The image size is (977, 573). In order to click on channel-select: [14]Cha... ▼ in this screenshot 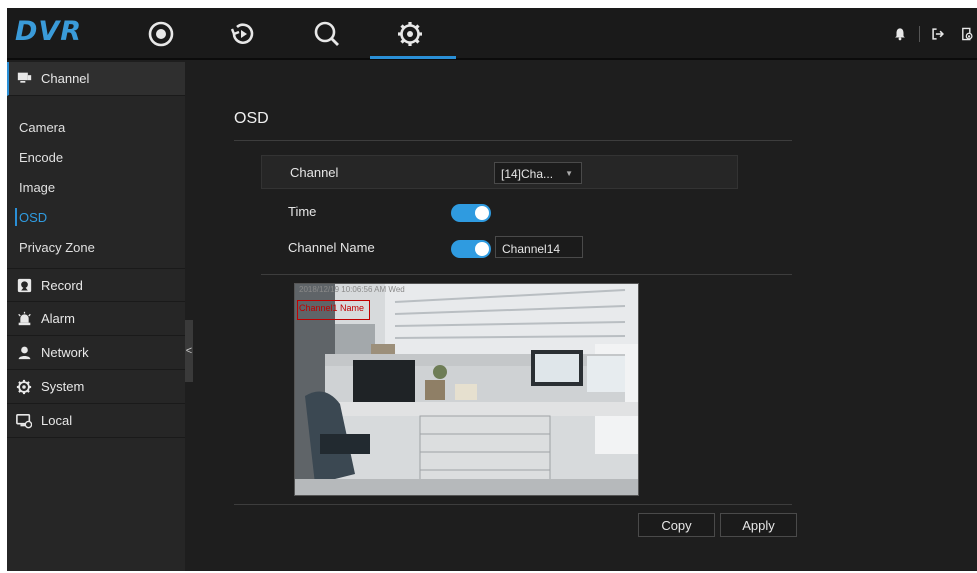, I will do `click(538, 173)`.